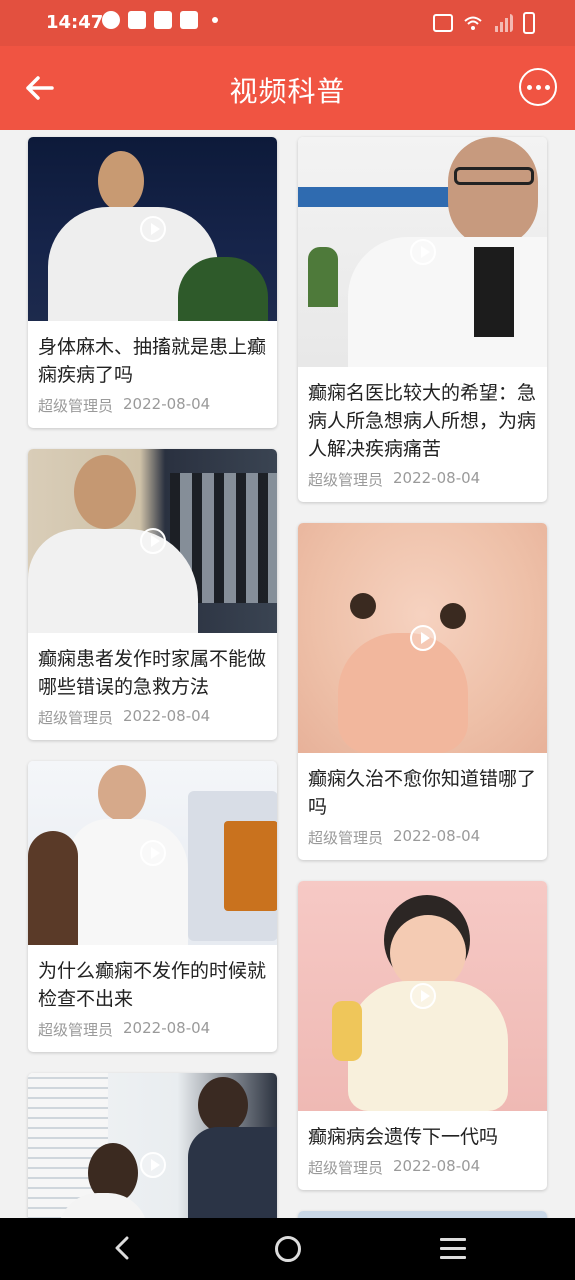  I want to click on video-title: 癫痫病会遗传下一代吗, so click(403, 1137).